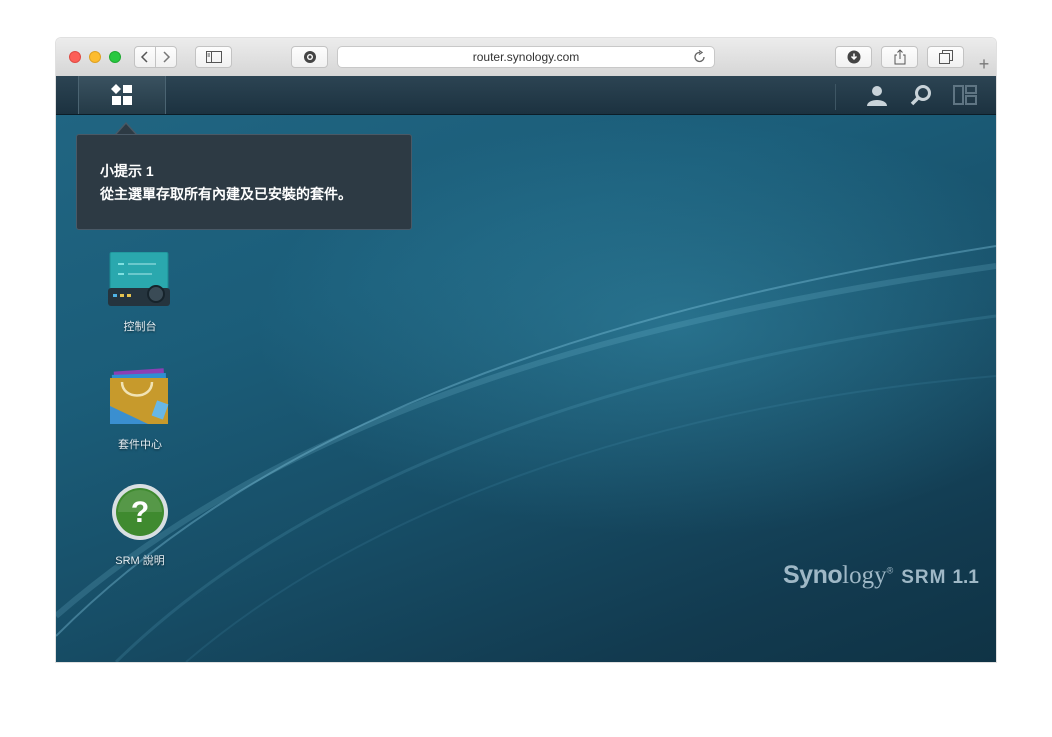 The height and width of the screenshot is (737, 1052). I want to click on downloads-button, so click(853, 57).